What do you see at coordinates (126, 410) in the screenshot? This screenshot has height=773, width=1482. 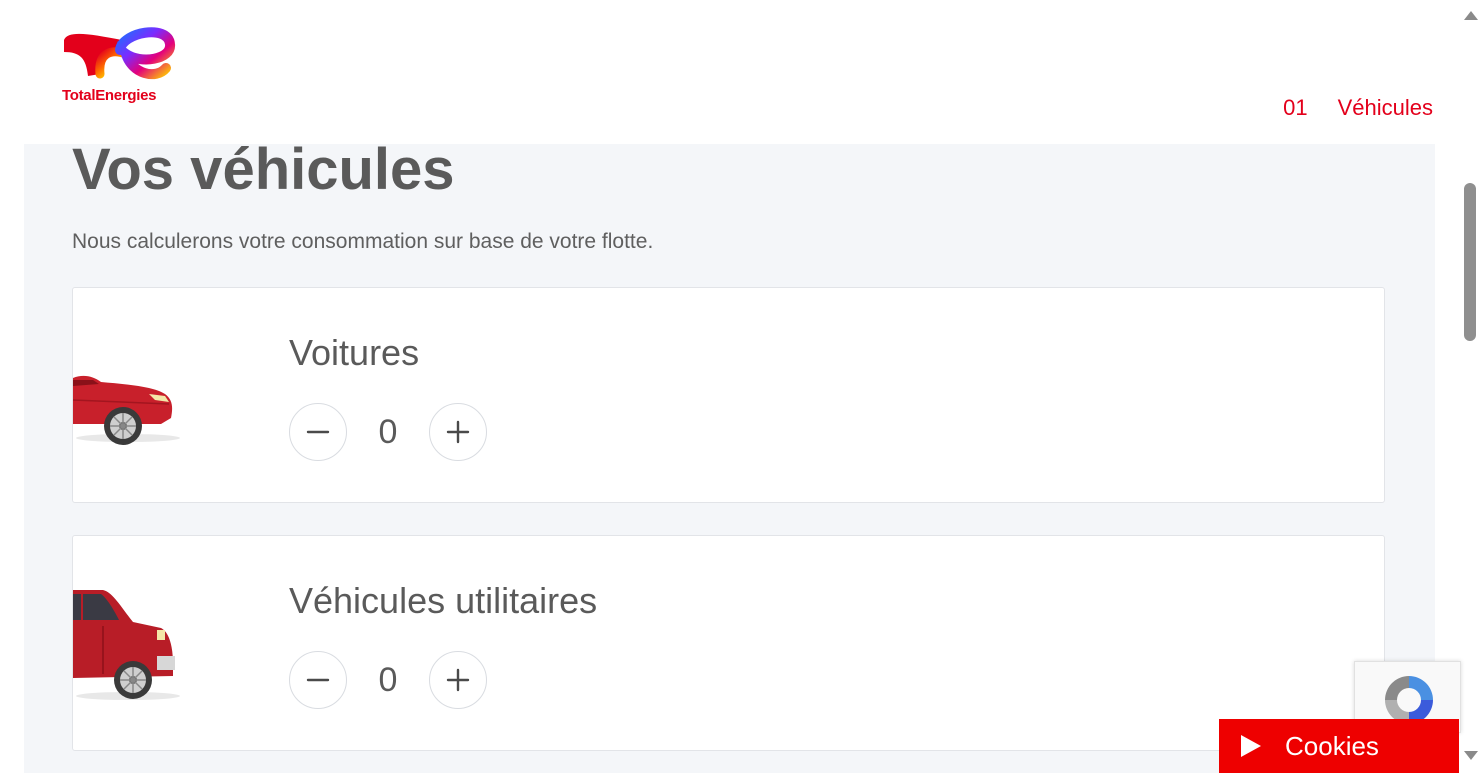 I see `red-car-icon` at bounding box center [126, 410].